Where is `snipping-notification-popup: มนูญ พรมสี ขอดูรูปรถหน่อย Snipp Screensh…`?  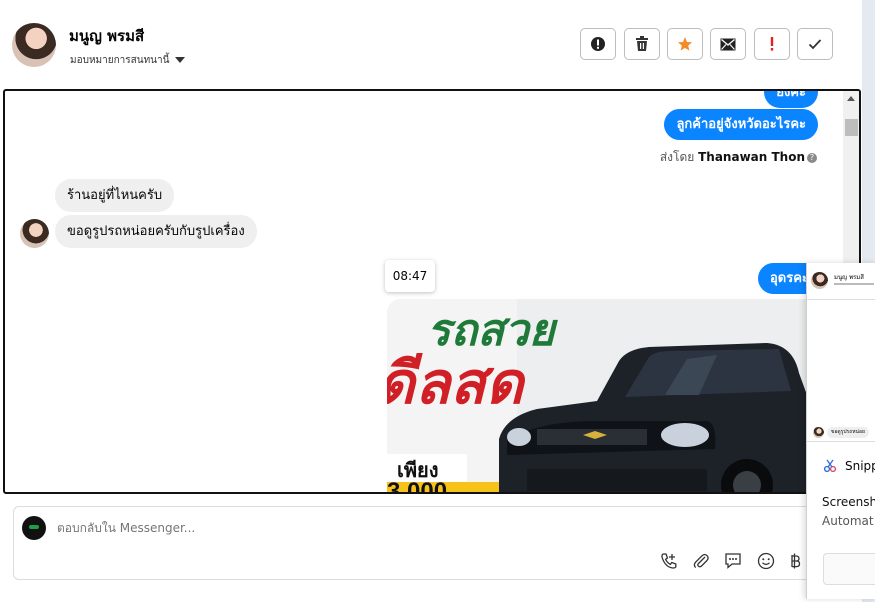 snipping-notification-popup: มนูญ พรมสี ขอดูรูปรถหน่อย Snipp Screensh… is located at coordinates (840, 431).